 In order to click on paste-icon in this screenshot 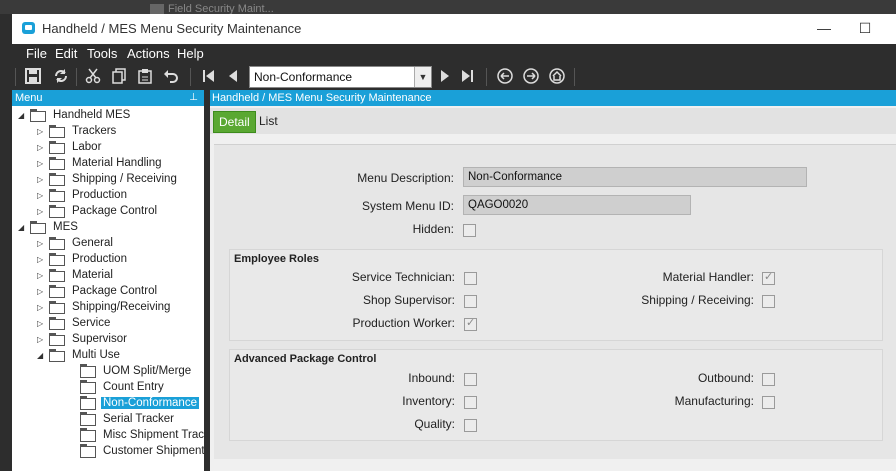, I will do `click(145, 77)`.